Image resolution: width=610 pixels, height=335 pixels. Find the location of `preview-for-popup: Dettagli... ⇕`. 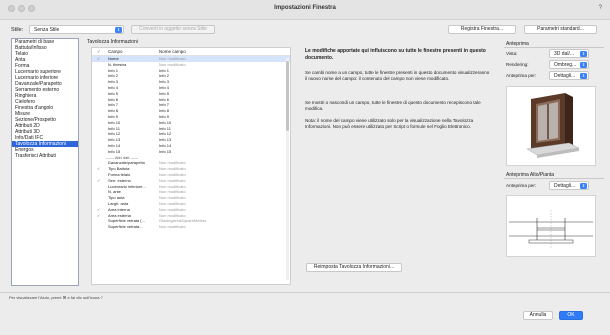

preview-for-popup: Dettagli... ⇕ is located at coordinates (569, 75).